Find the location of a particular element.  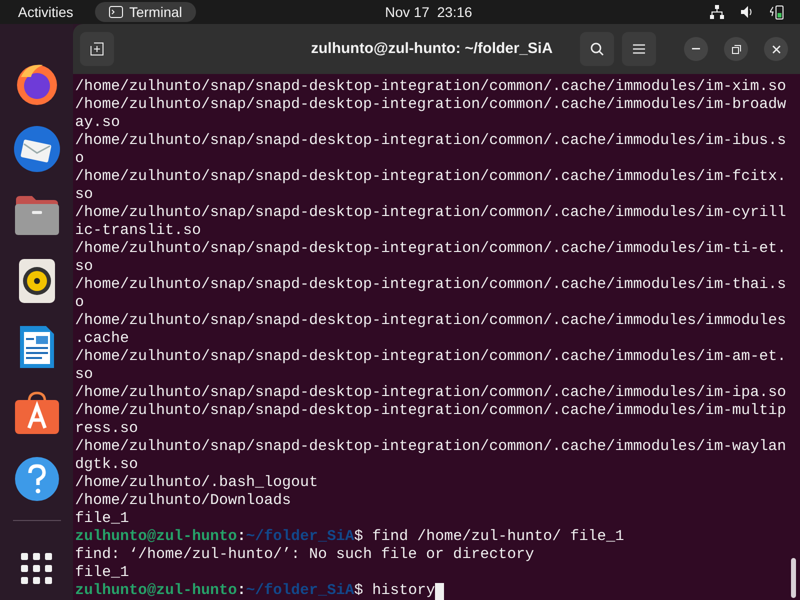

terminal-line: /home/zulhunto/.bash_logout is located at coordinates (197, 483).